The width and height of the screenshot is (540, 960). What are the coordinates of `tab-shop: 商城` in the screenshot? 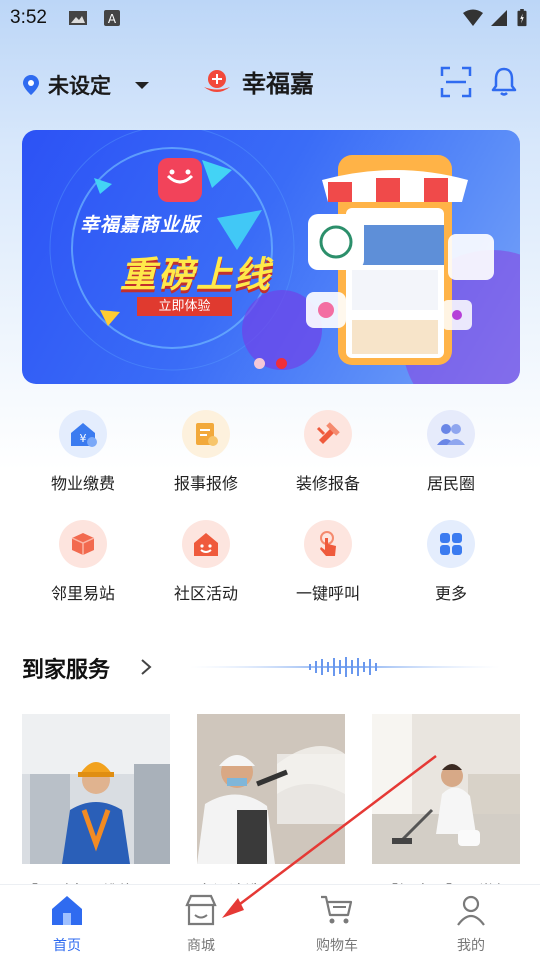 It's located at (201, 924).